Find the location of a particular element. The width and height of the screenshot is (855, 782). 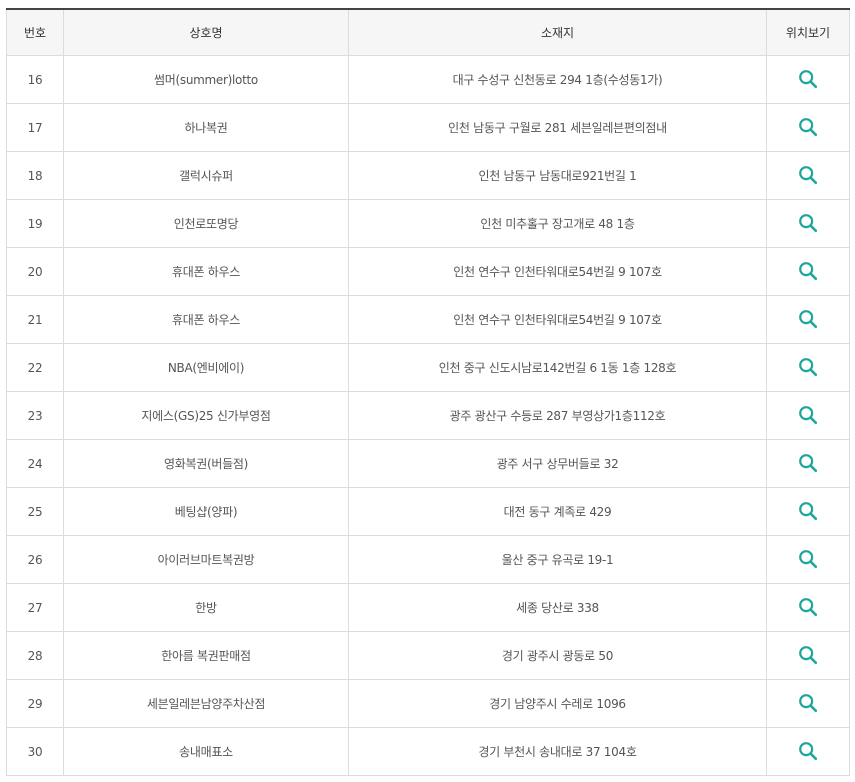

row-num: 18 is located at coordinates (35, 175).